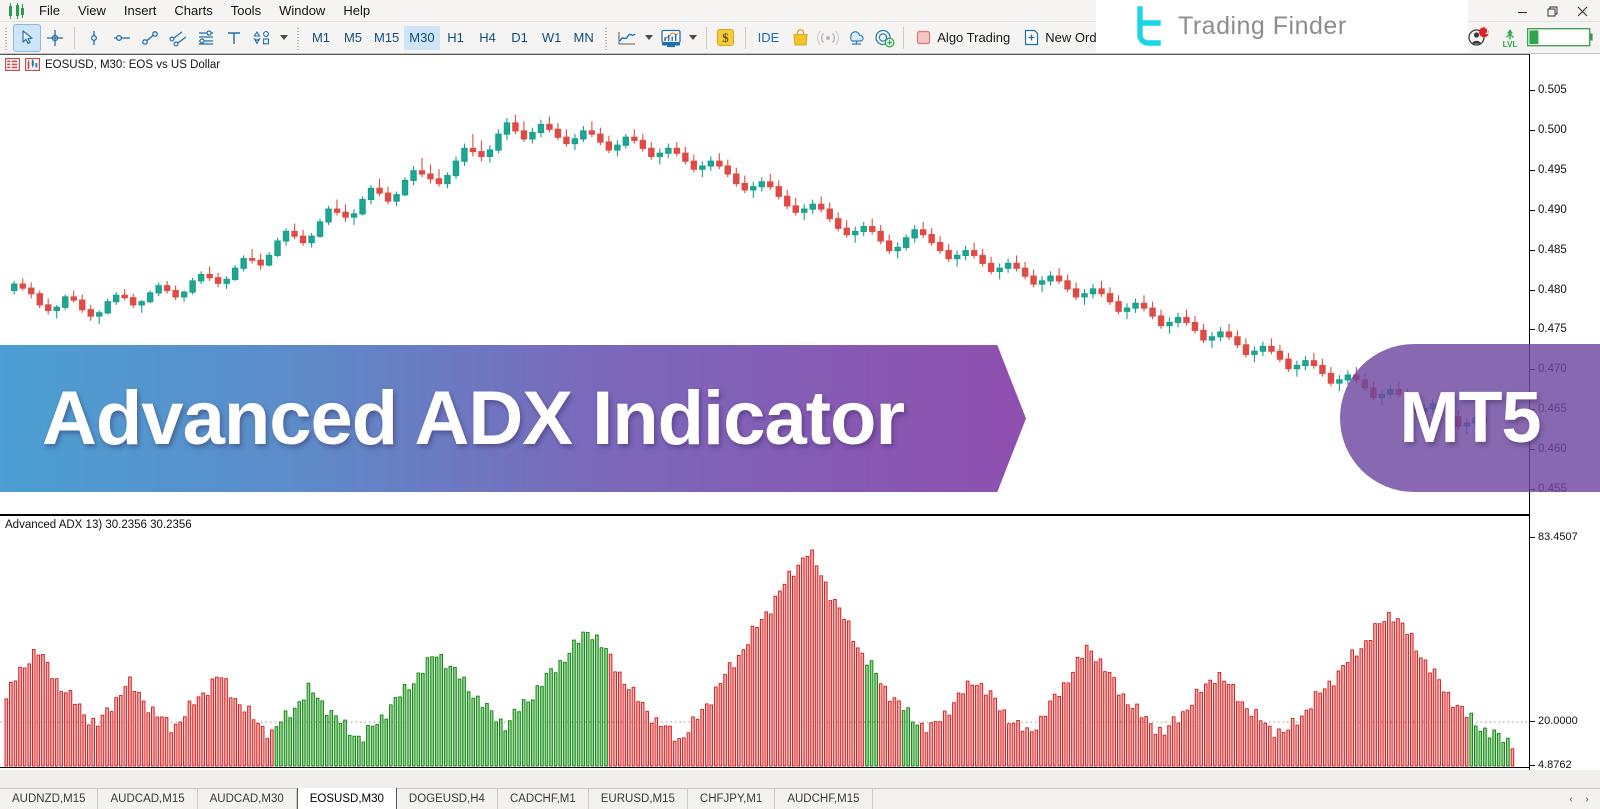 The height and width of the screenshot is (809, 1600). Describe the element at coordinates (92, 11) in the screenshot. I see `menu-item-view: View` at that location.